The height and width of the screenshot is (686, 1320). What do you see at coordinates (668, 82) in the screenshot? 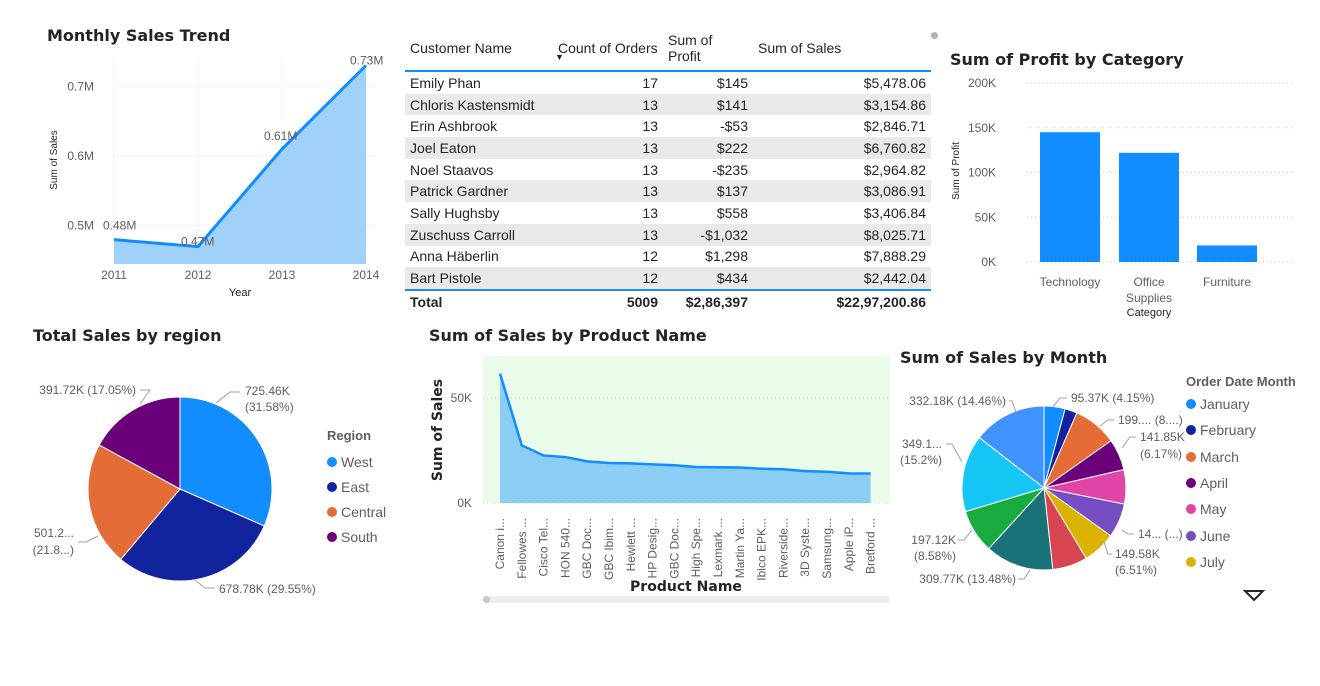
I see `table-row: Emily Phan 17 $145 $5,478.06` at bounding box center [668, 82].